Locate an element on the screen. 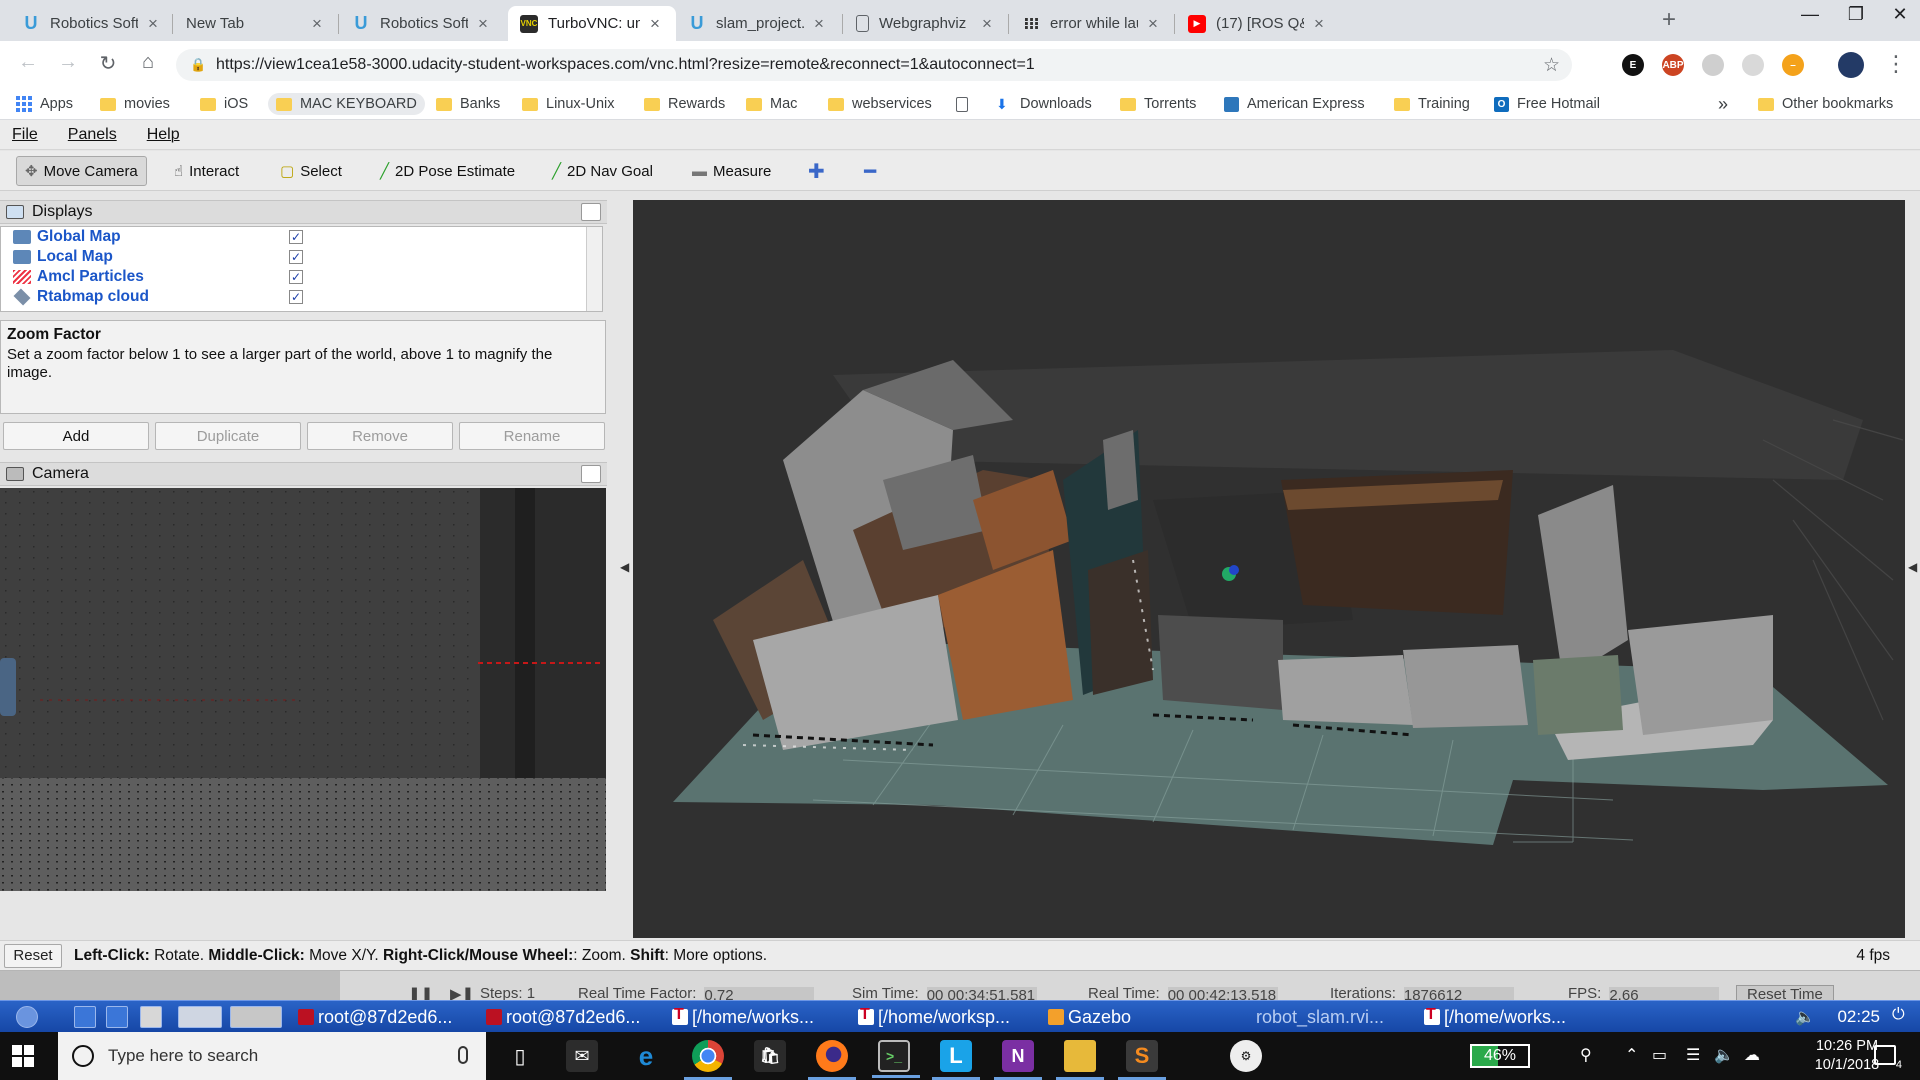  bookmark-free-hotmail: O Free Hotmail is located at coordinates (1547, 104).